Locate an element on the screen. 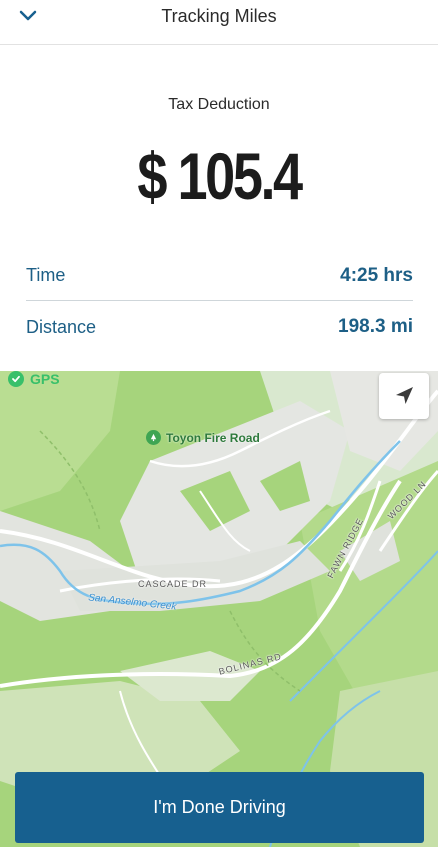 The height and width of the screenshot is (847, 438). navigation-arrow-icon is located at coordinates (404, 395).